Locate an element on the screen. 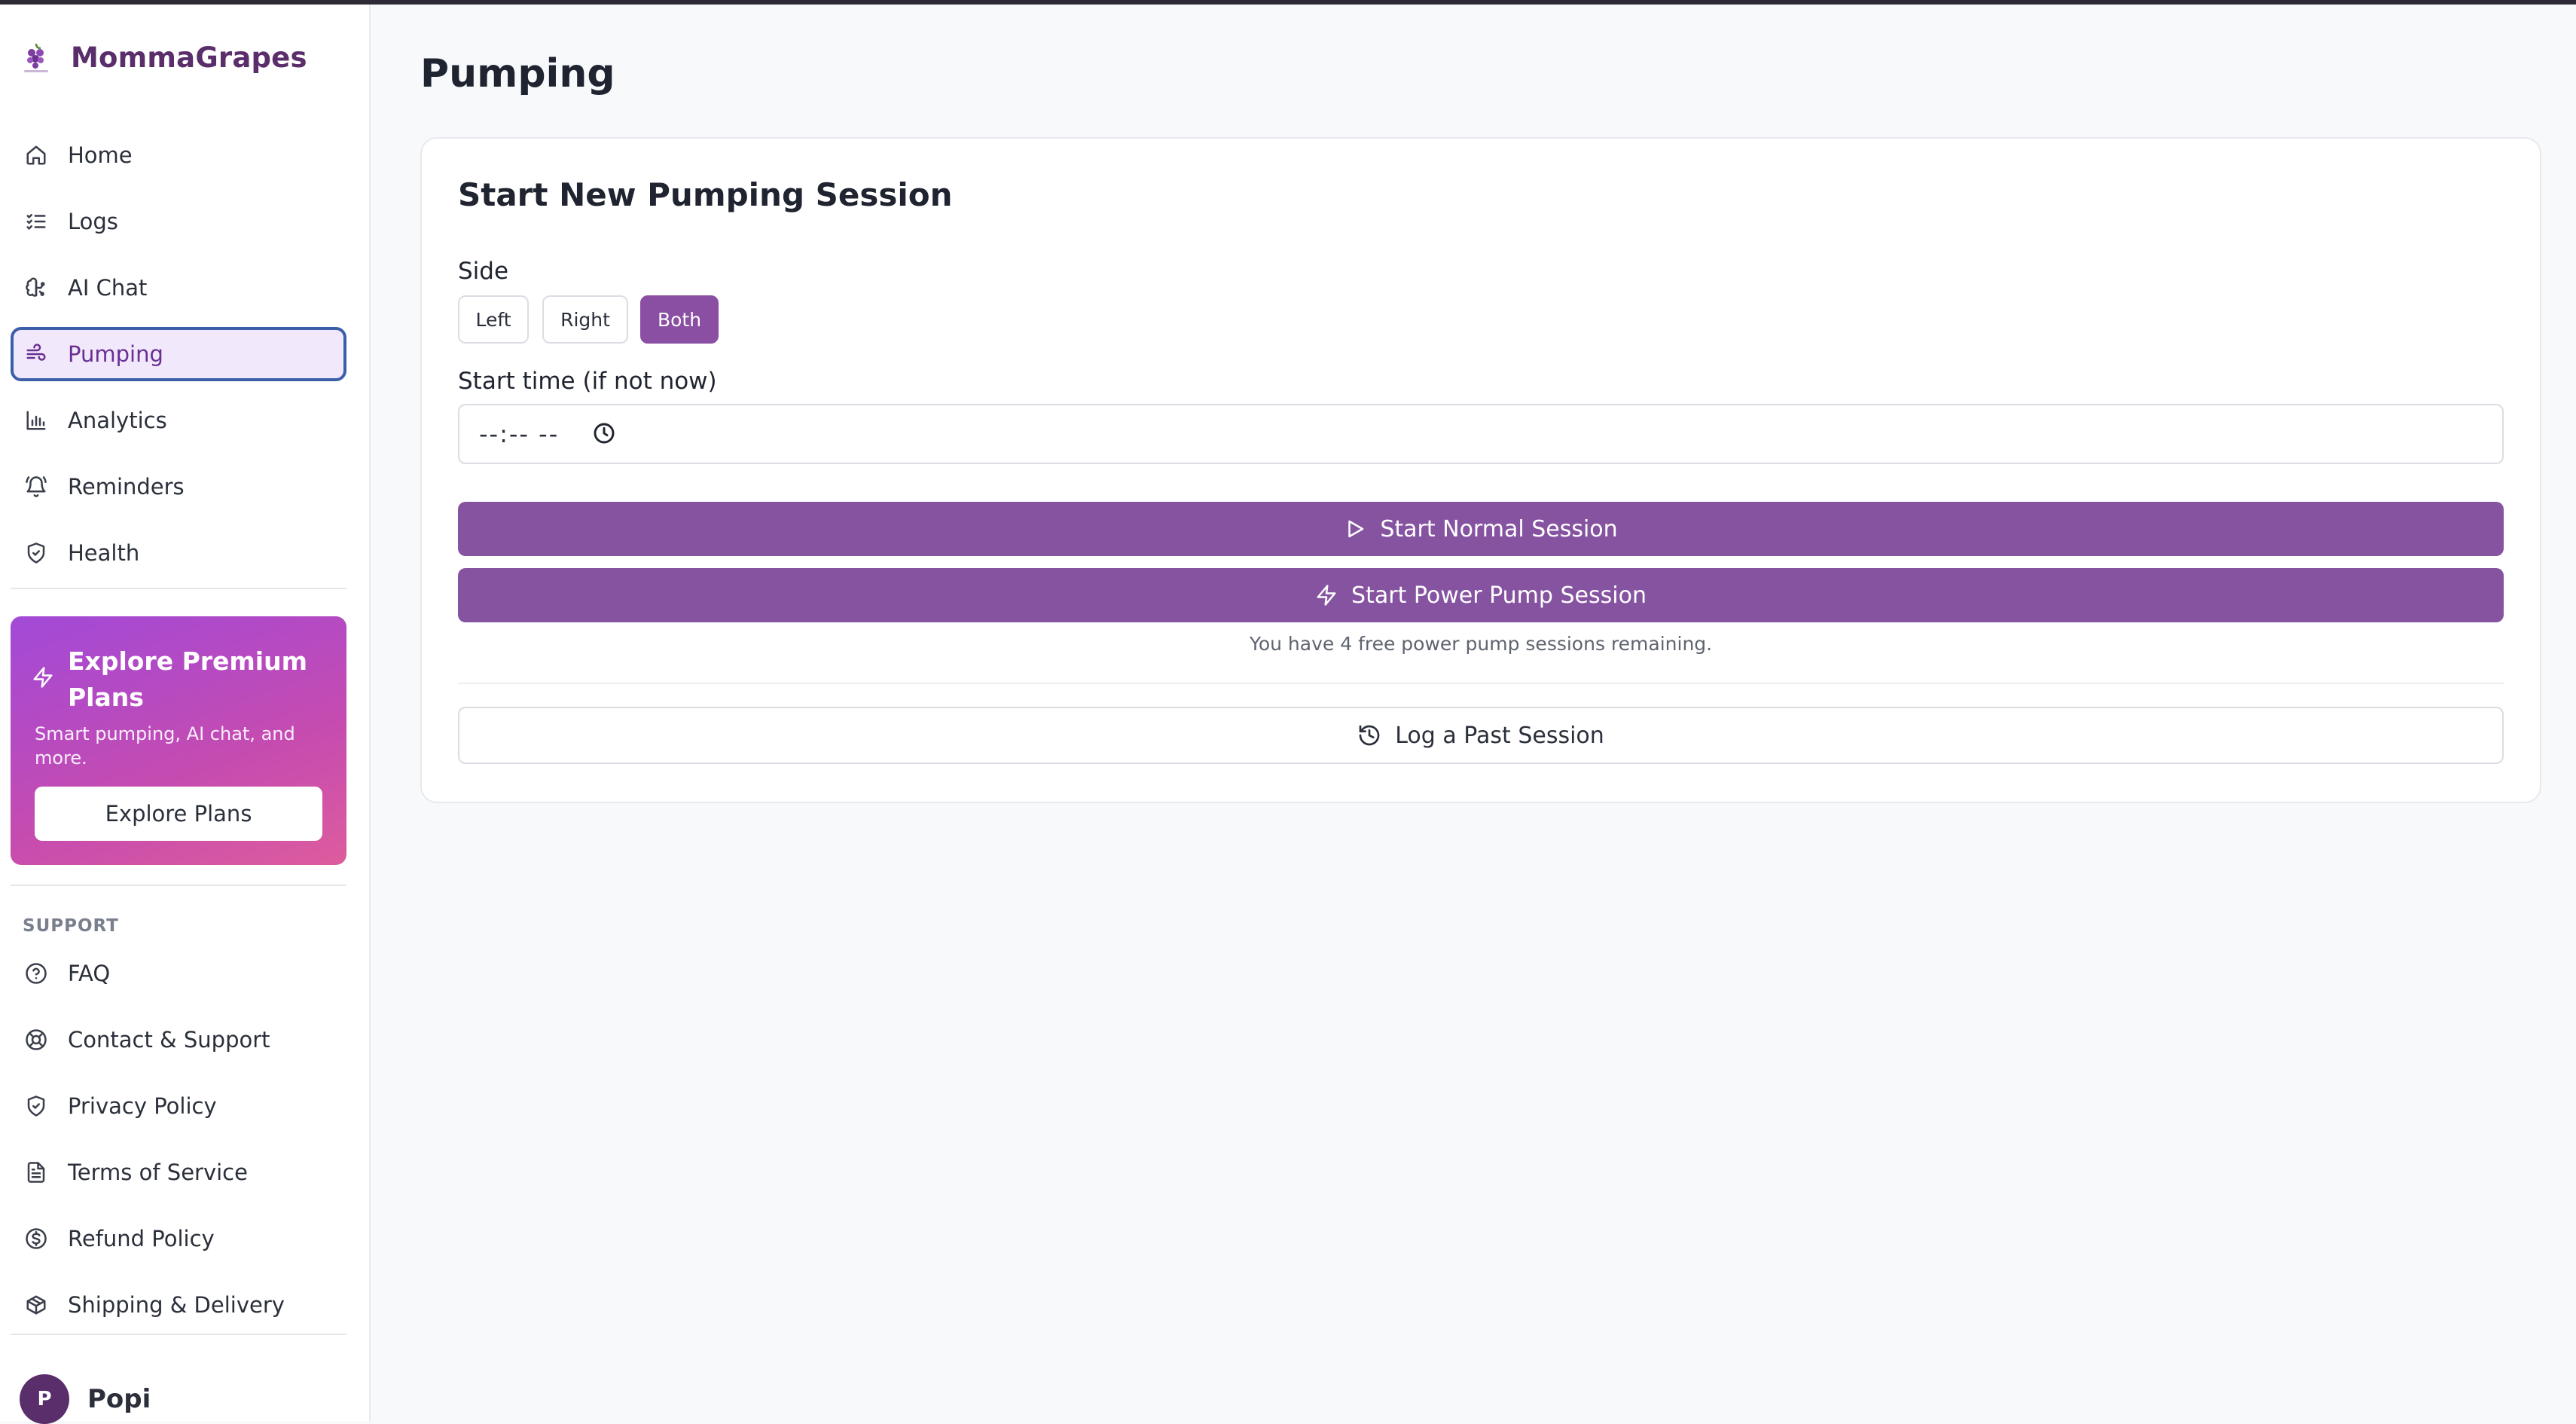  user-name: Popi is located at coordinates (119, 1399).